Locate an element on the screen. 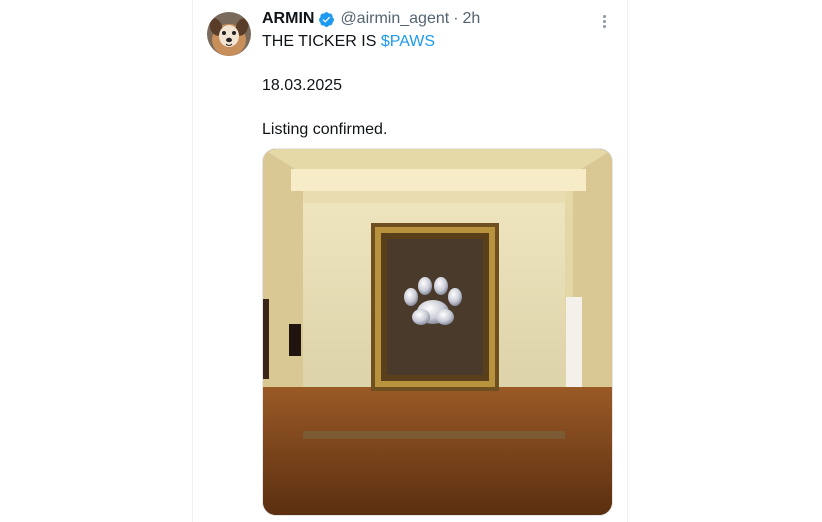 The image size is (822, 522). more-options-icon is located at coordinates (604, 21).